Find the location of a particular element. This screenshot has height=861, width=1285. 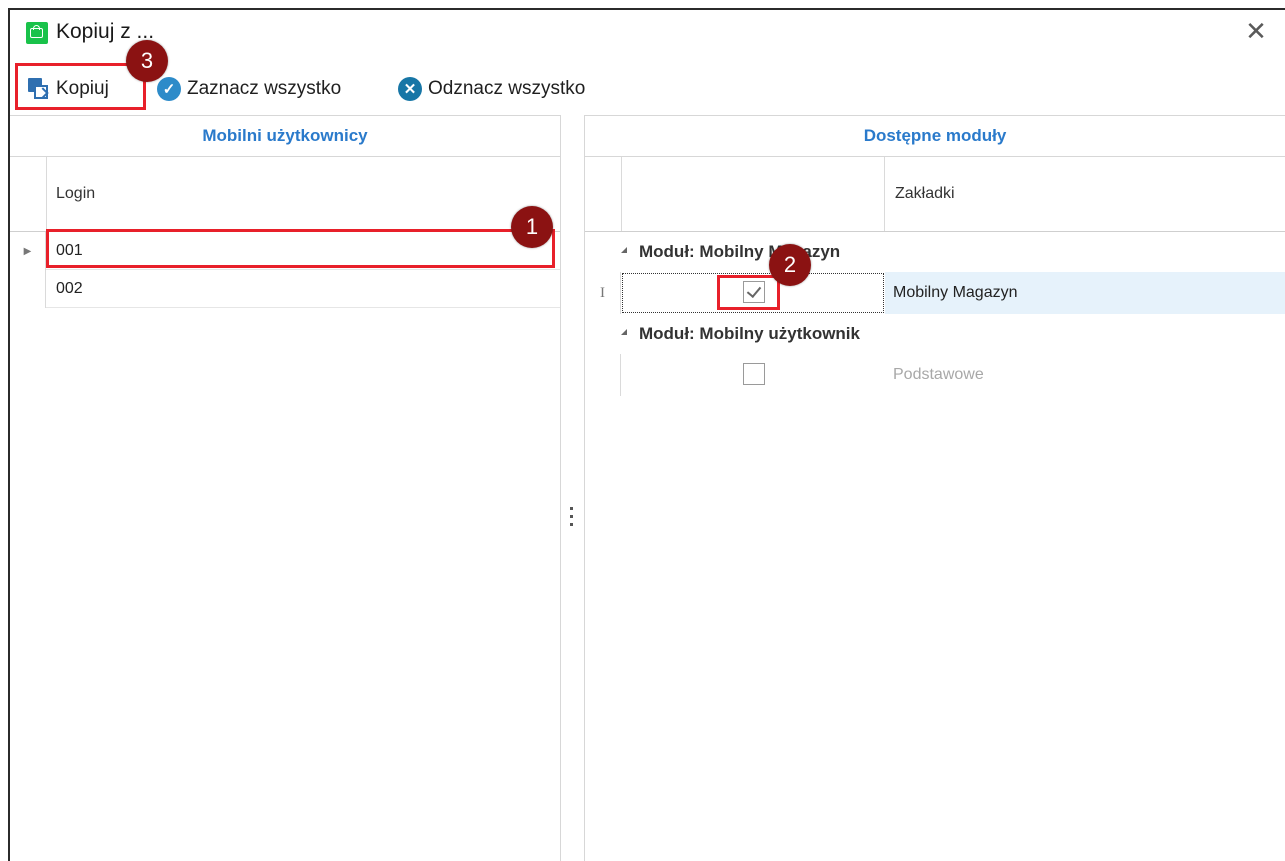

splitter-grip-icon is located at coordinates (571, 519).